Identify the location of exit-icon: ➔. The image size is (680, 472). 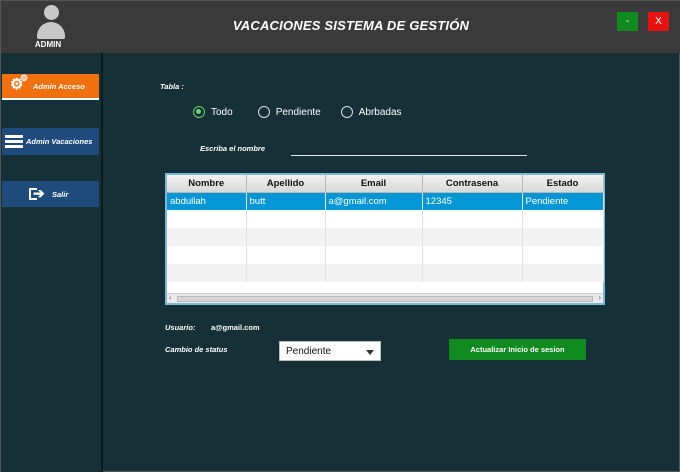
(37, 193).